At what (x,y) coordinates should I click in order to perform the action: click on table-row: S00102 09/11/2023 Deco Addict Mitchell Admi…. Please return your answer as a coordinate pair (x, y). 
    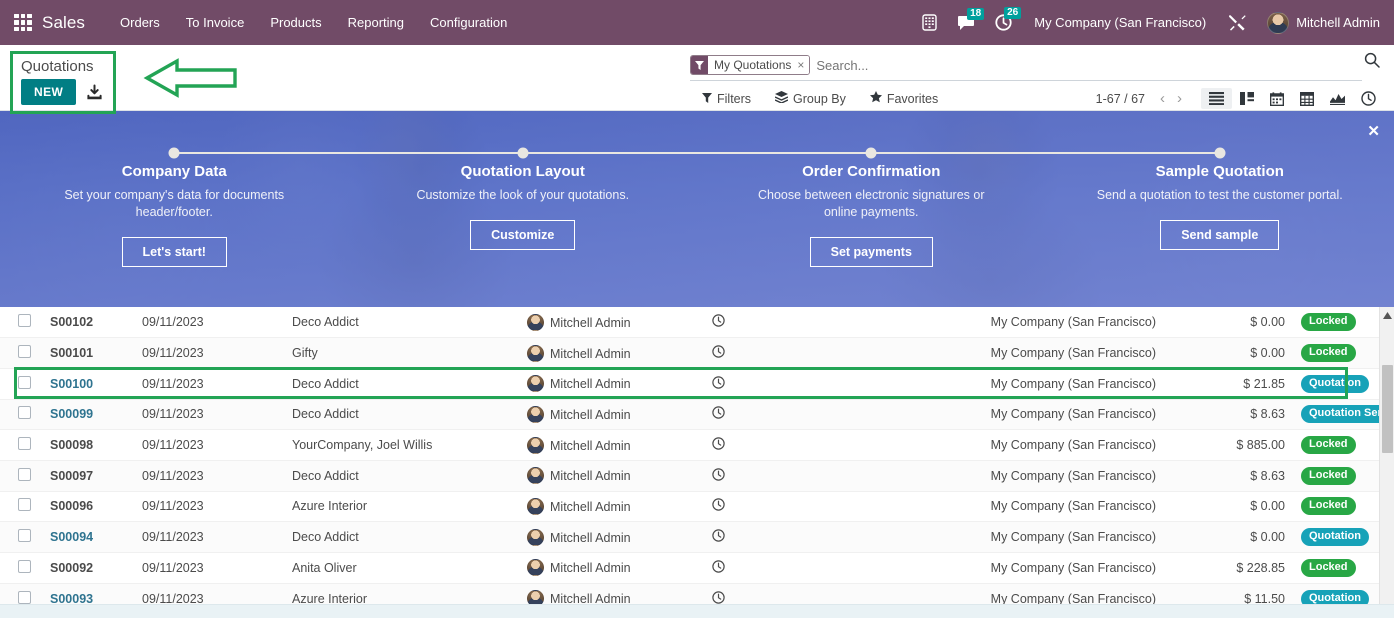
    Looking at the image, I should click on (697, 322).